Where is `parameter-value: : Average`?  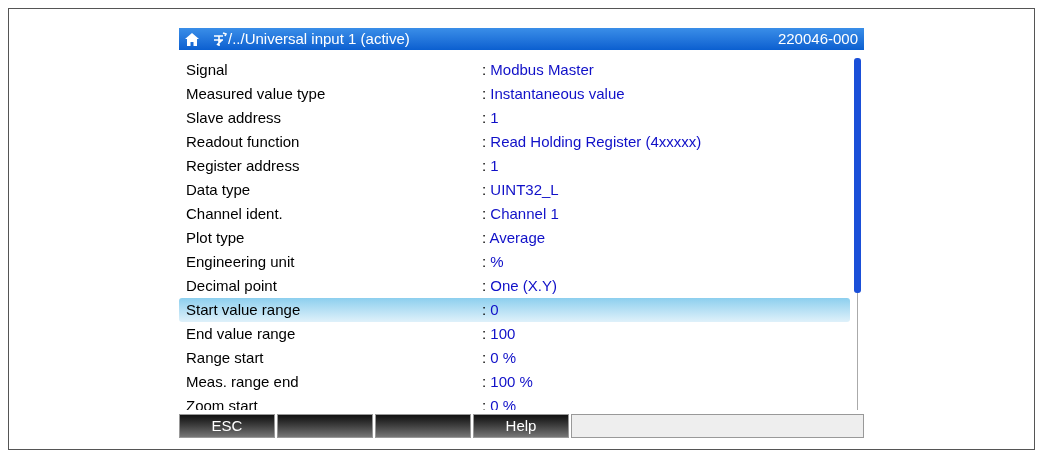 parameter-value: : Average is located at coordinates (514, 237).